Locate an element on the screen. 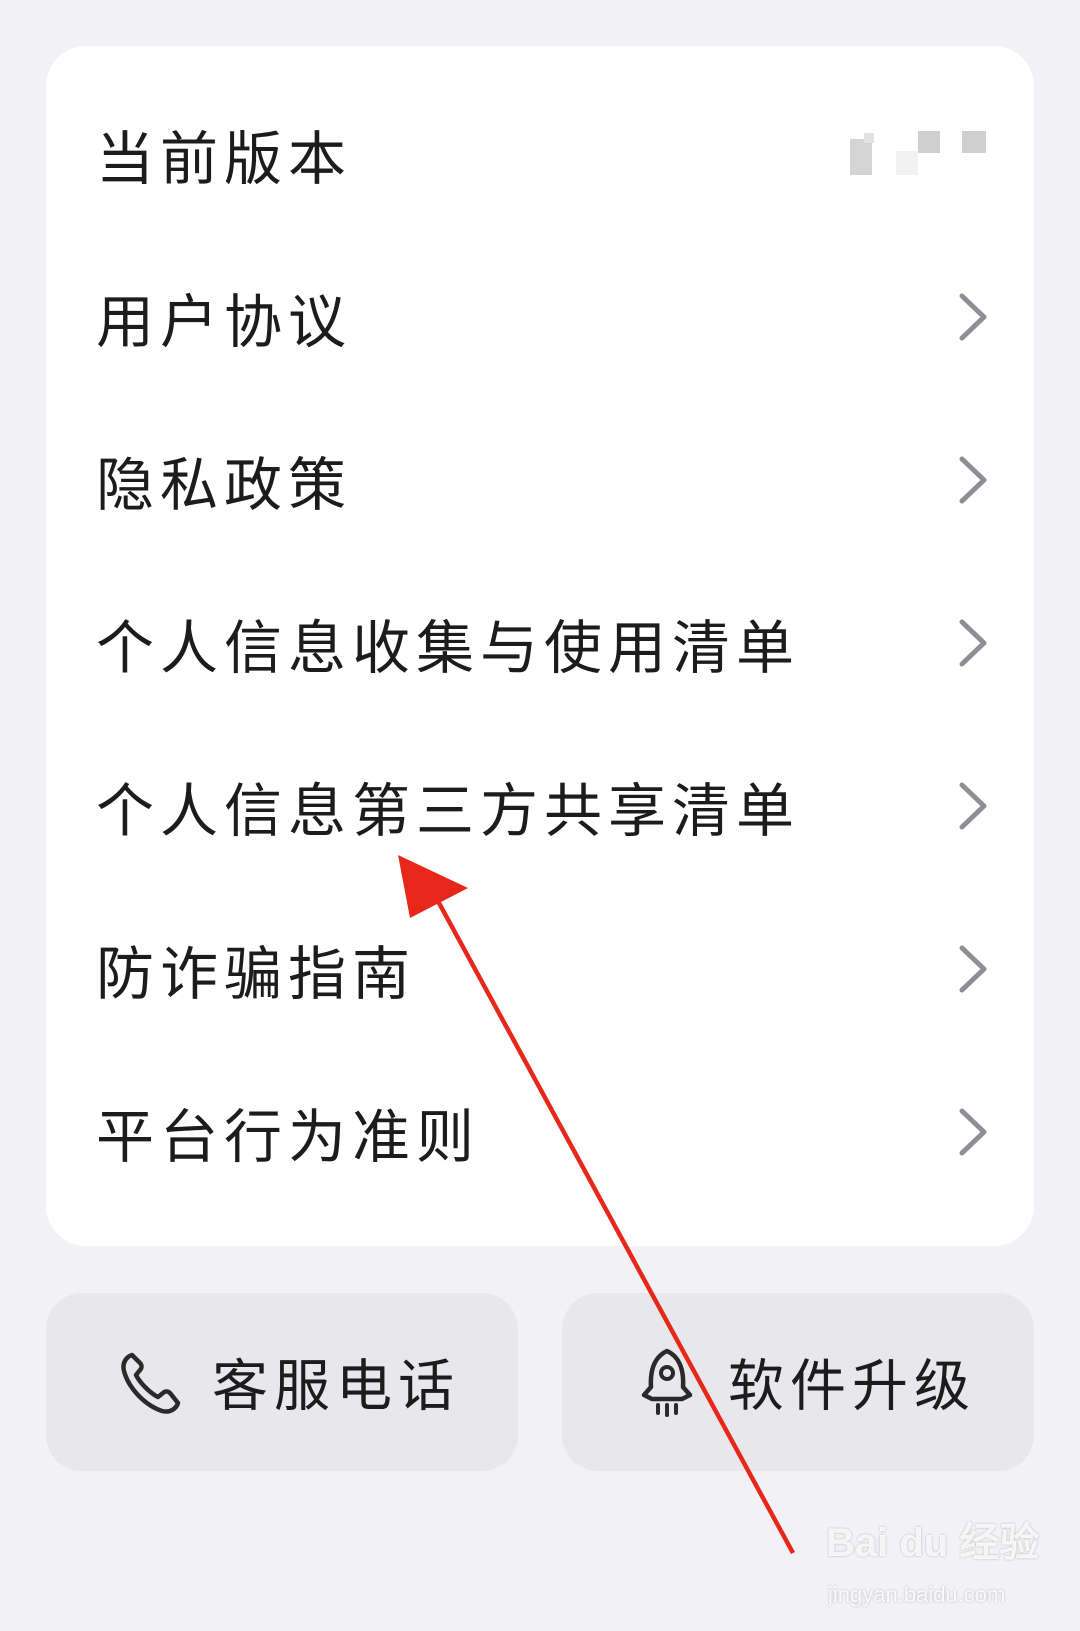 This screenshot has width=1080, height=1631. menu-row-label: 当前版本 is located at coordinates (224, 158).